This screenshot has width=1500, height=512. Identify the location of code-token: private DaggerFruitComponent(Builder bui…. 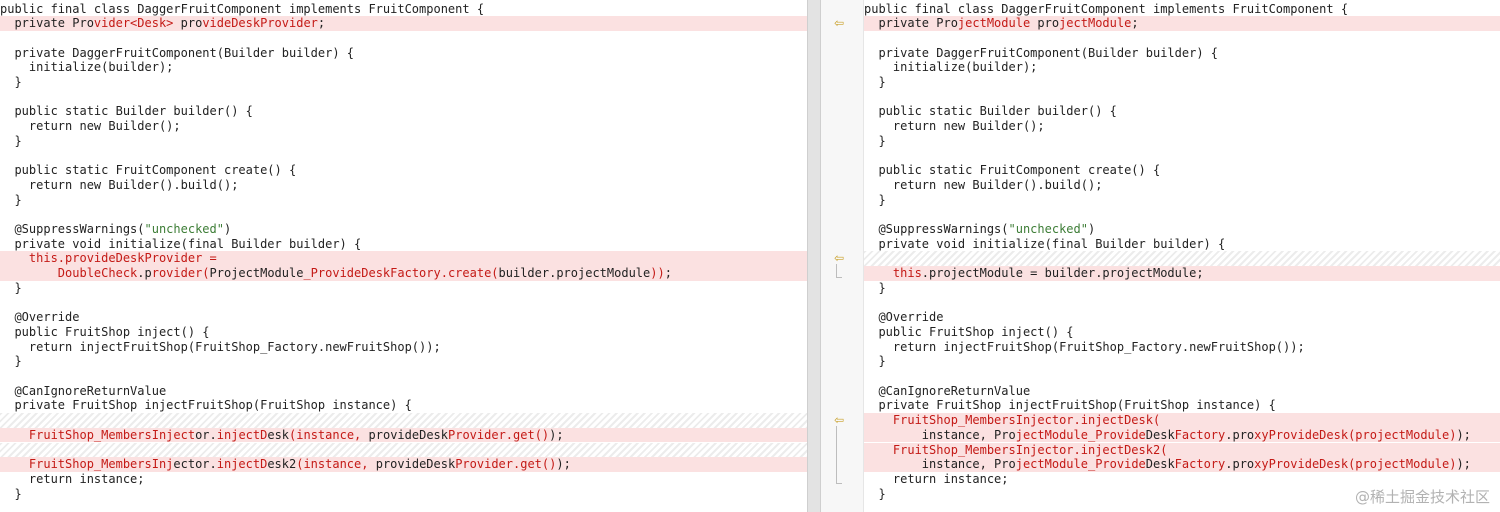
(177, 52).